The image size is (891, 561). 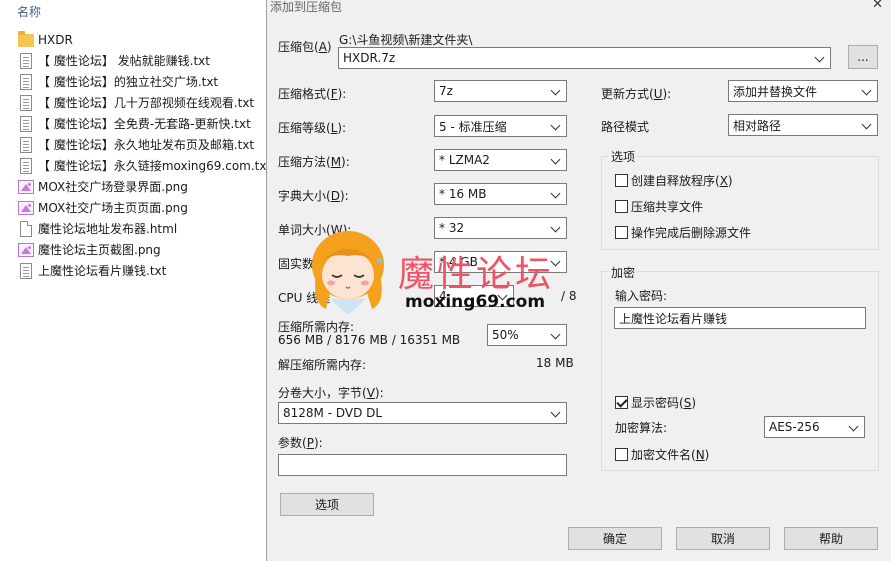 I want to click on ok-button: 确定, so click(x=615, y=538).